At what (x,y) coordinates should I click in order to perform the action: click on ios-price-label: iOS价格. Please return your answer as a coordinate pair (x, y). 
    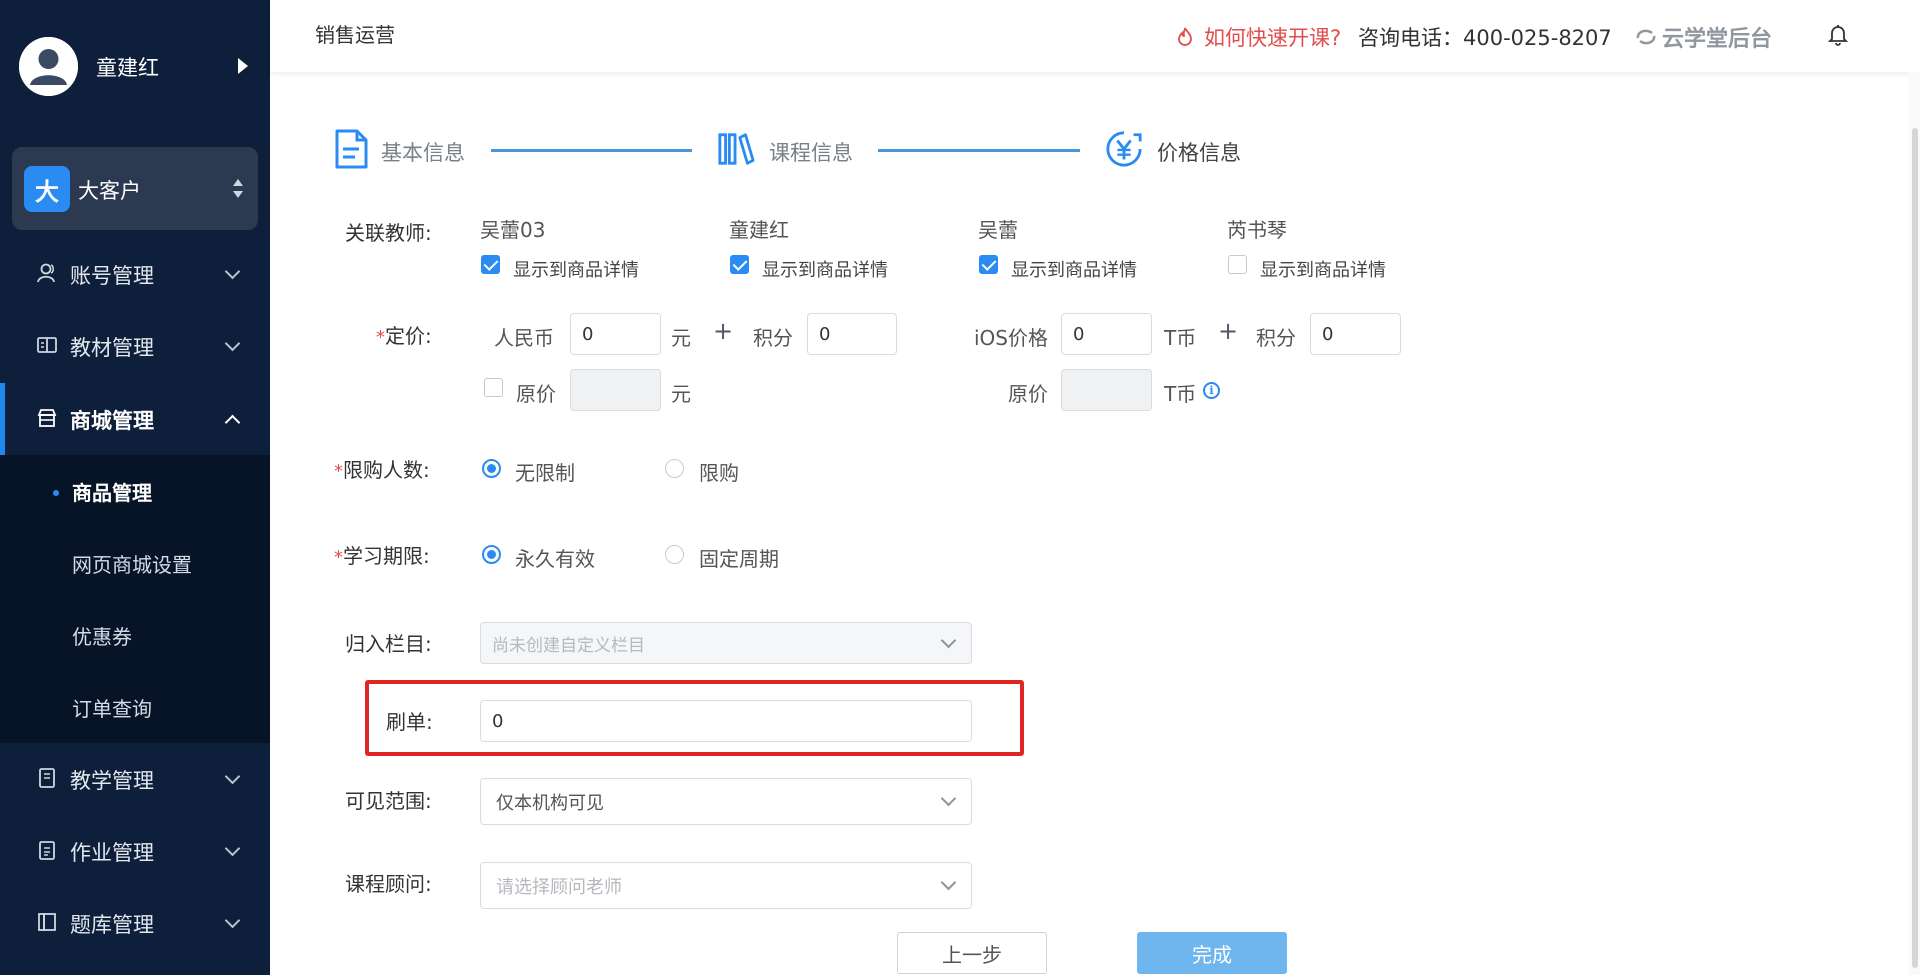
    Looking at the image, I should click on (1011, 338).